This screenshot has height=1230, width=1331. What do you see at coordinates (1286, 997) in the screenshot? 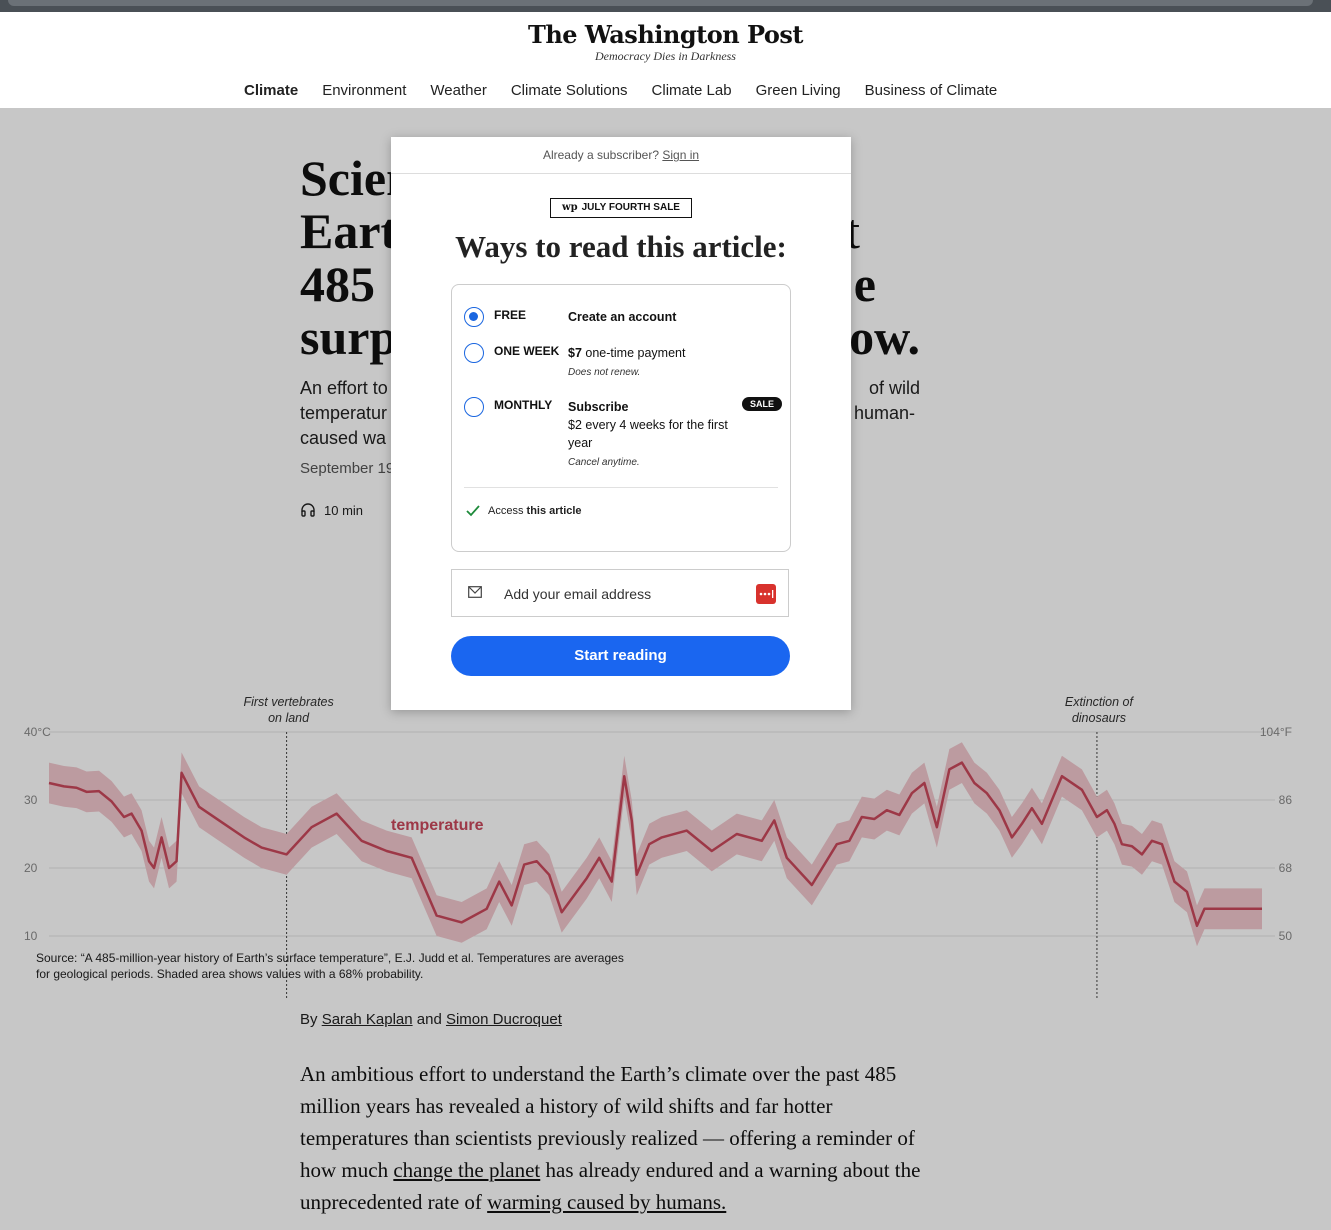
I see `y-right-tick-label: 32` at bounding box center [1286, 997].